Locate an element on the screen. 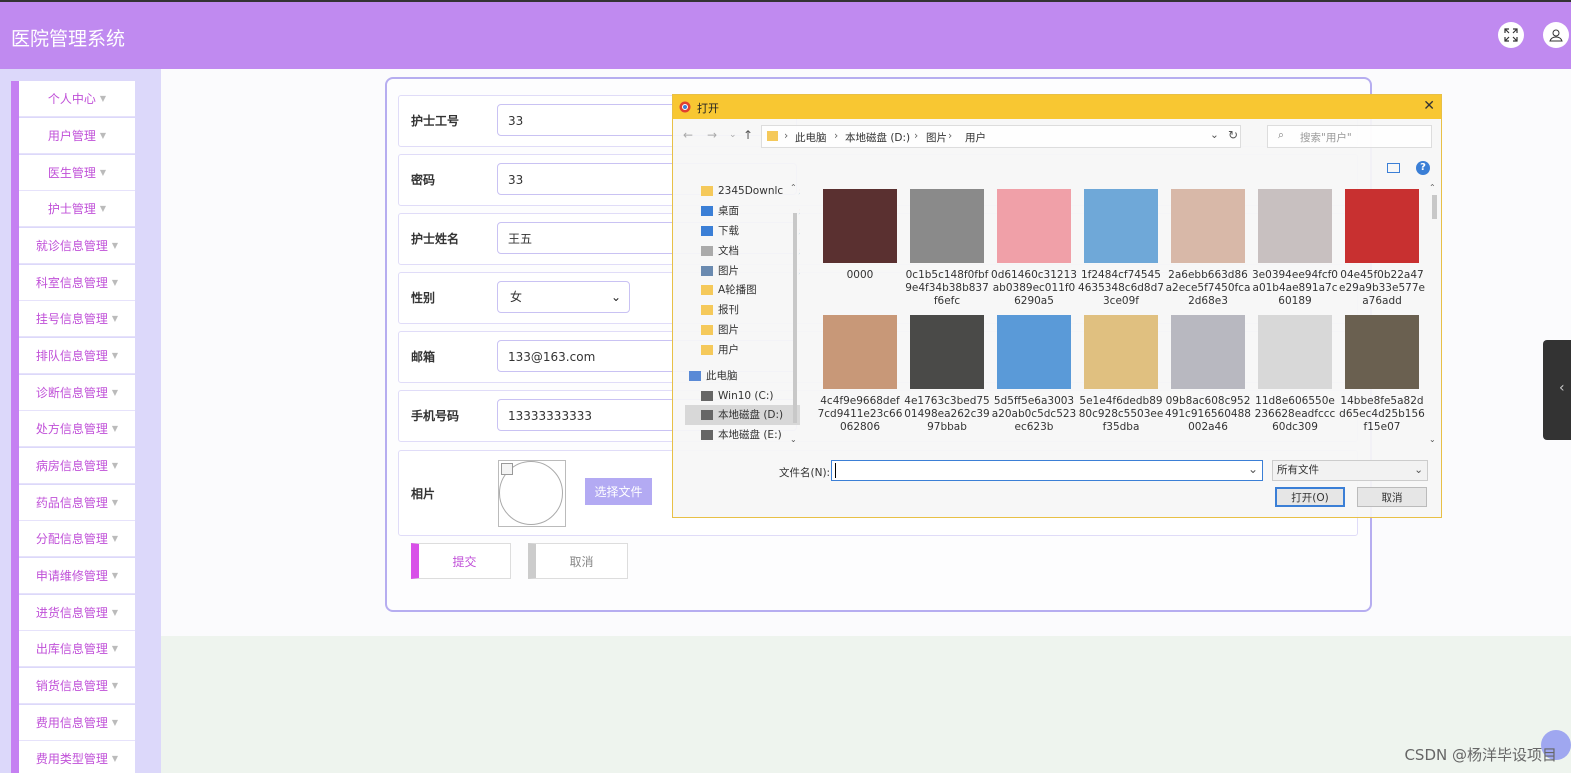  help-icon: ? is located at coordinates (1423, 168).